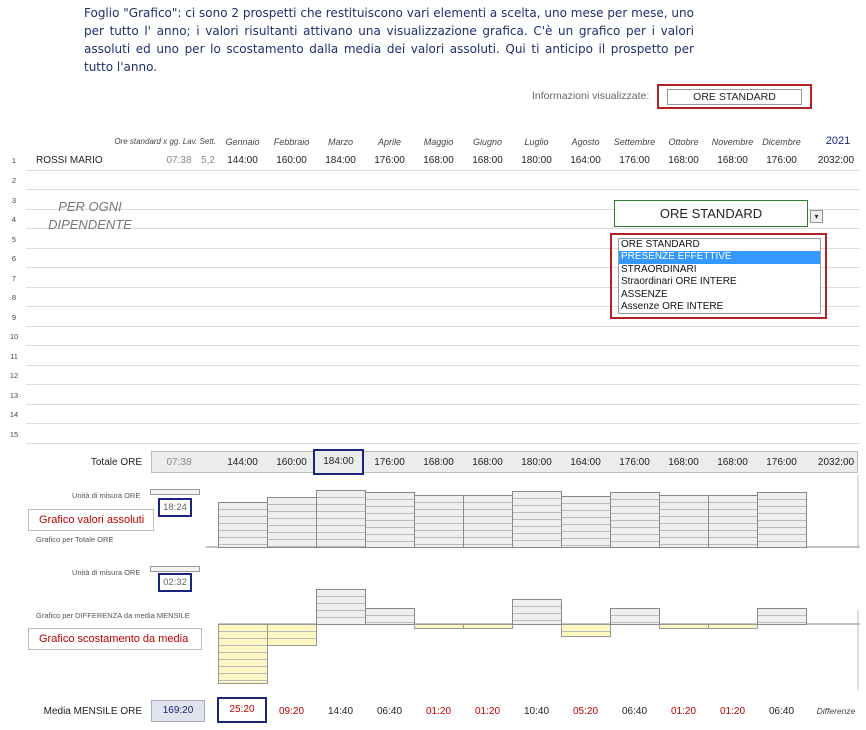 The width and height of the screenshot is (866, 730). I want to click on media-value: 169:20, so click(178, 711).